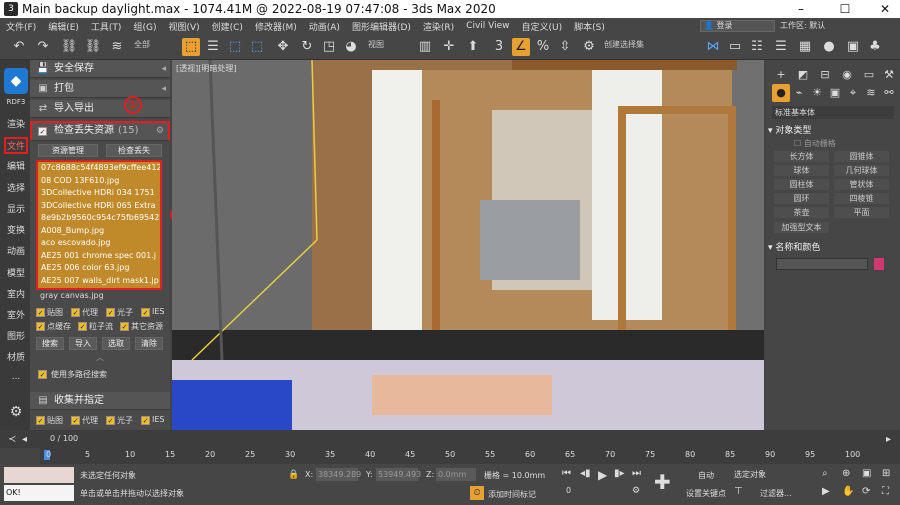  I want to click on object-name-input, so click(822, 264).